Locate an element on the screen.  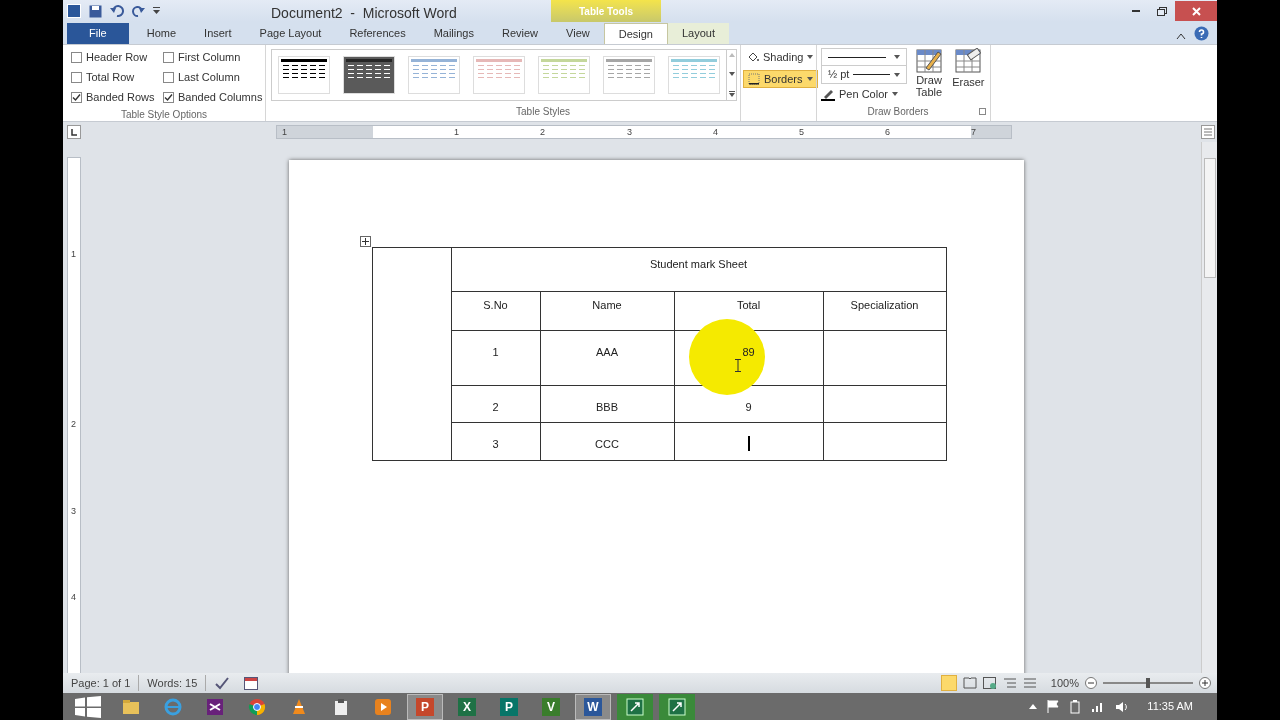
checkbox-option: Last Column is located at coordinates (213, 77).